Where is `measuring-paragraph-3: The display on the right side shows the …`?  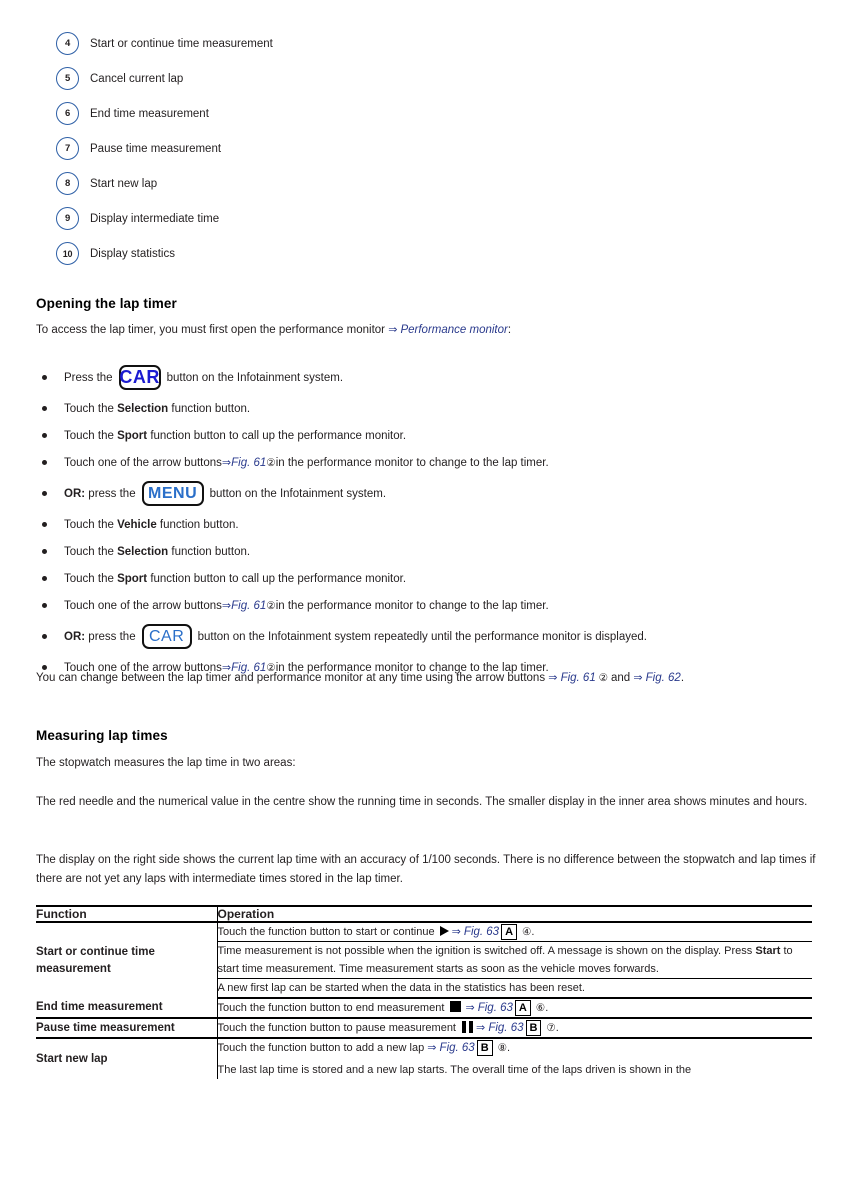
measuring-paragraph-3: The display on the right side shows the … is located at coordinates (426, 869).